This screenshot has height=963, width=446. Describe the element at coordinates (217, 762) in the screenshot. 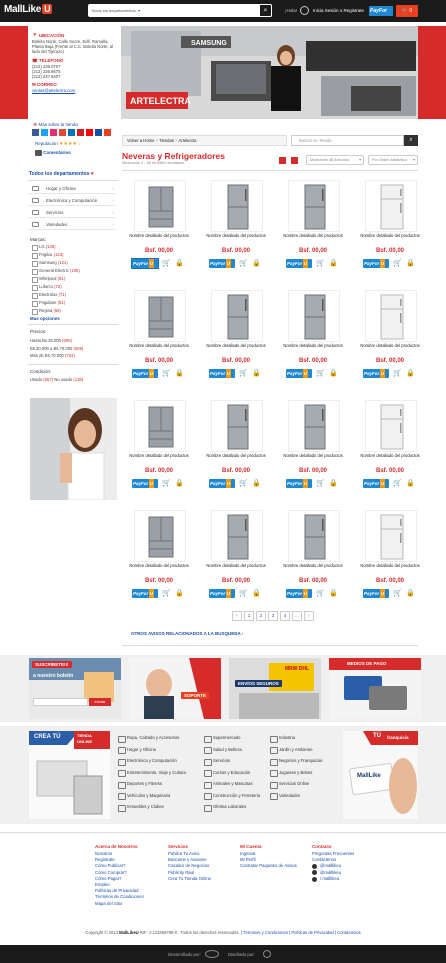

I see `category-link: Servicios` at that location.